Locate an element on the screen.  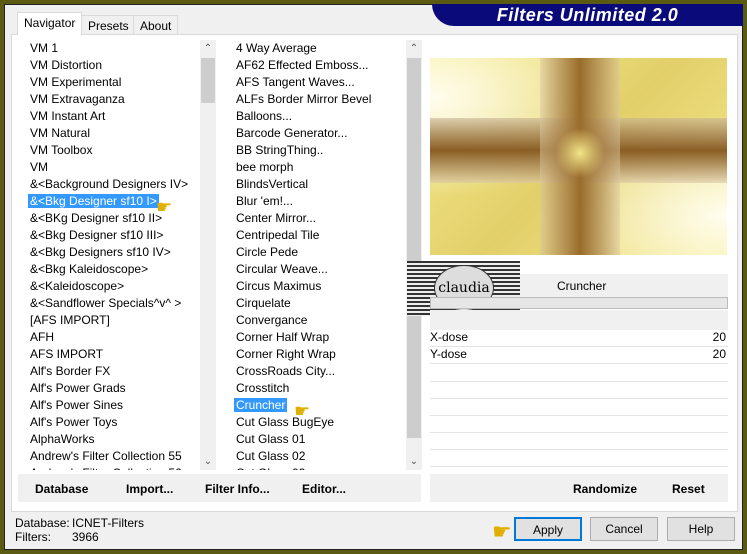
list-item-label: Convergance is located at coordinates (272, 320).